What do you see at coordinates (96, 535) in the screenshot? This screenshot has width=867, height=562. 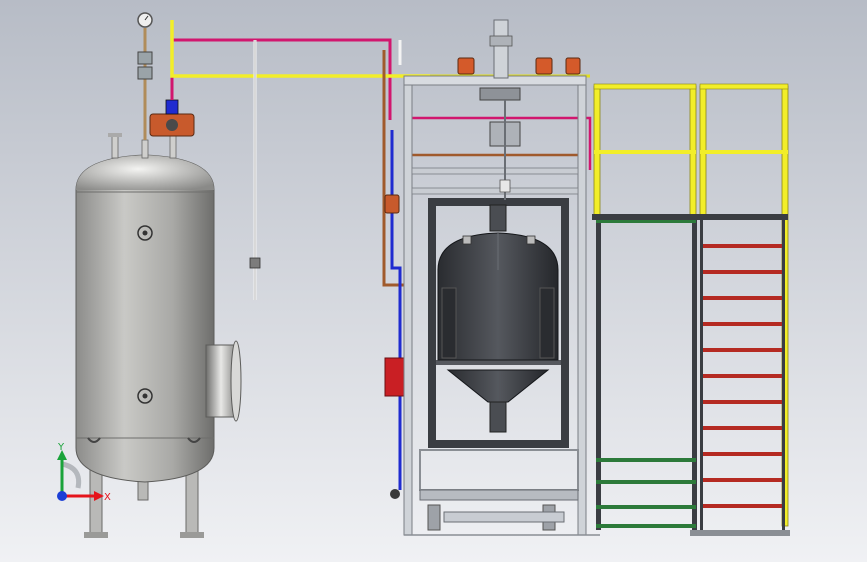 I see `vessel-foot-left` at bounding box center [96, 535].